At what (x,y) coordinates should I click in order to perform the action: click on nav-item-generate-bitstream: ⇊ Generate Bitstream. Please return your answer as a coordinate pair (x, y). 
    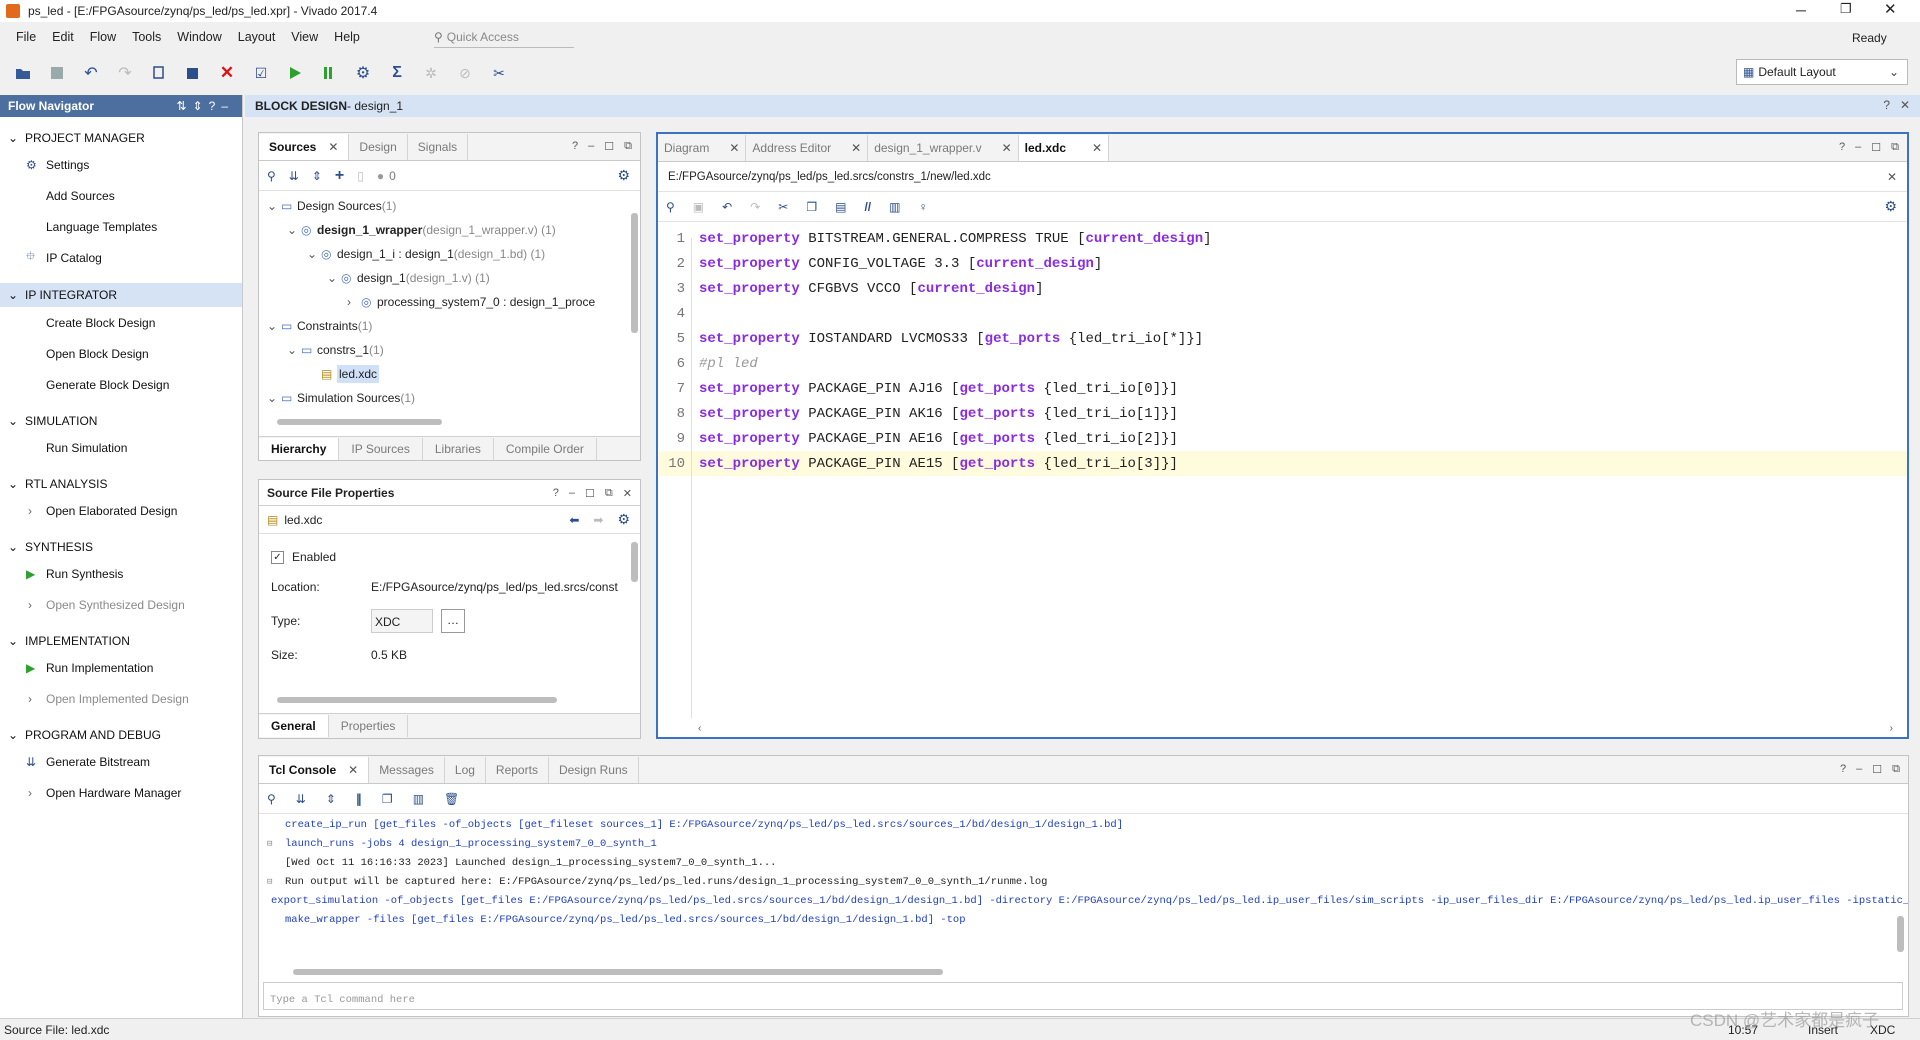
    Looking at the image, I should click on (121, 761).